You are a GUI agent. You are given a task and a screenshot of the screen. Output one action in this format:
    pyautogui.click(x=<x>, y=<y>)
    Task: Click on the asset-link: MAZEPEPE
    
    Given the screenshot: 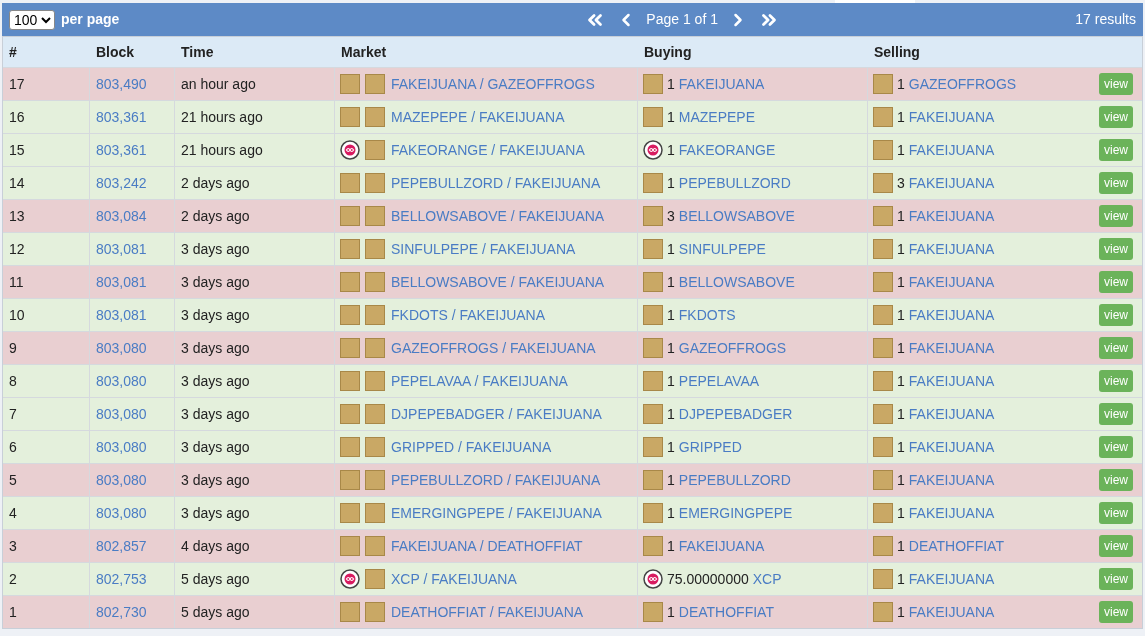 What is the action you would take?
    pyautogui.click(x=717, y=117)
    